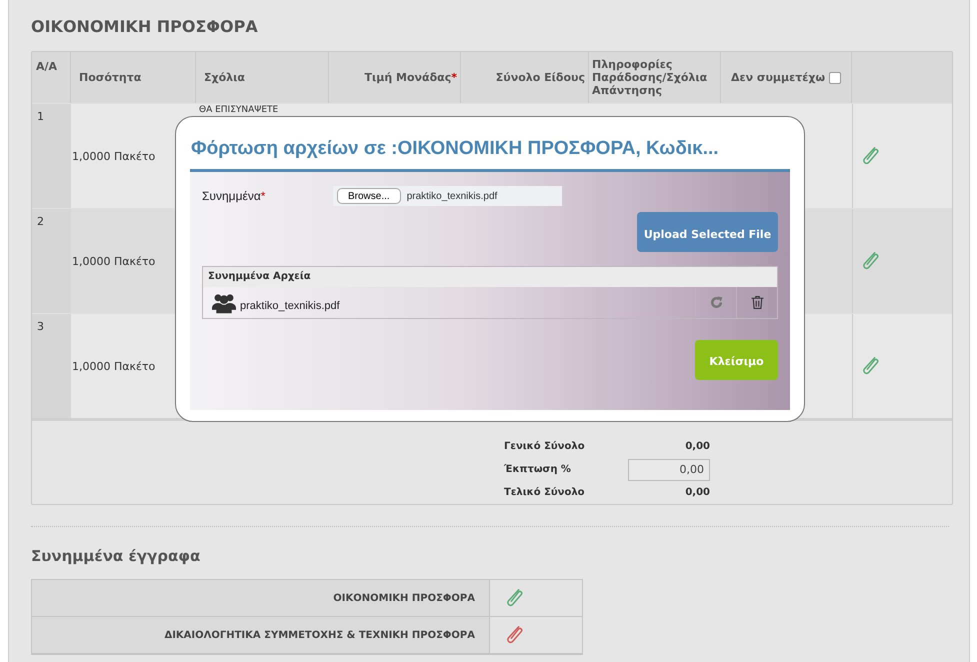 Image resolution: width=977 pixels, height=662 pixels. I want to click on row-number: 2, so click(40, 221).